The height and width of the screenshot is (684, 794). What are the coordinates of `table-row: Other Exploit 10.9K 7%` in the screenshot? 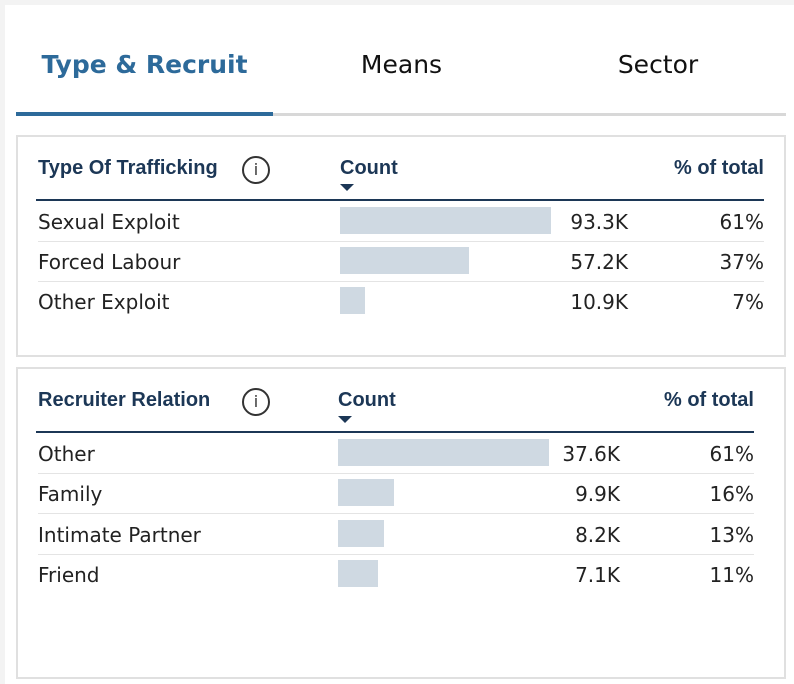 It's located at (401, 302).